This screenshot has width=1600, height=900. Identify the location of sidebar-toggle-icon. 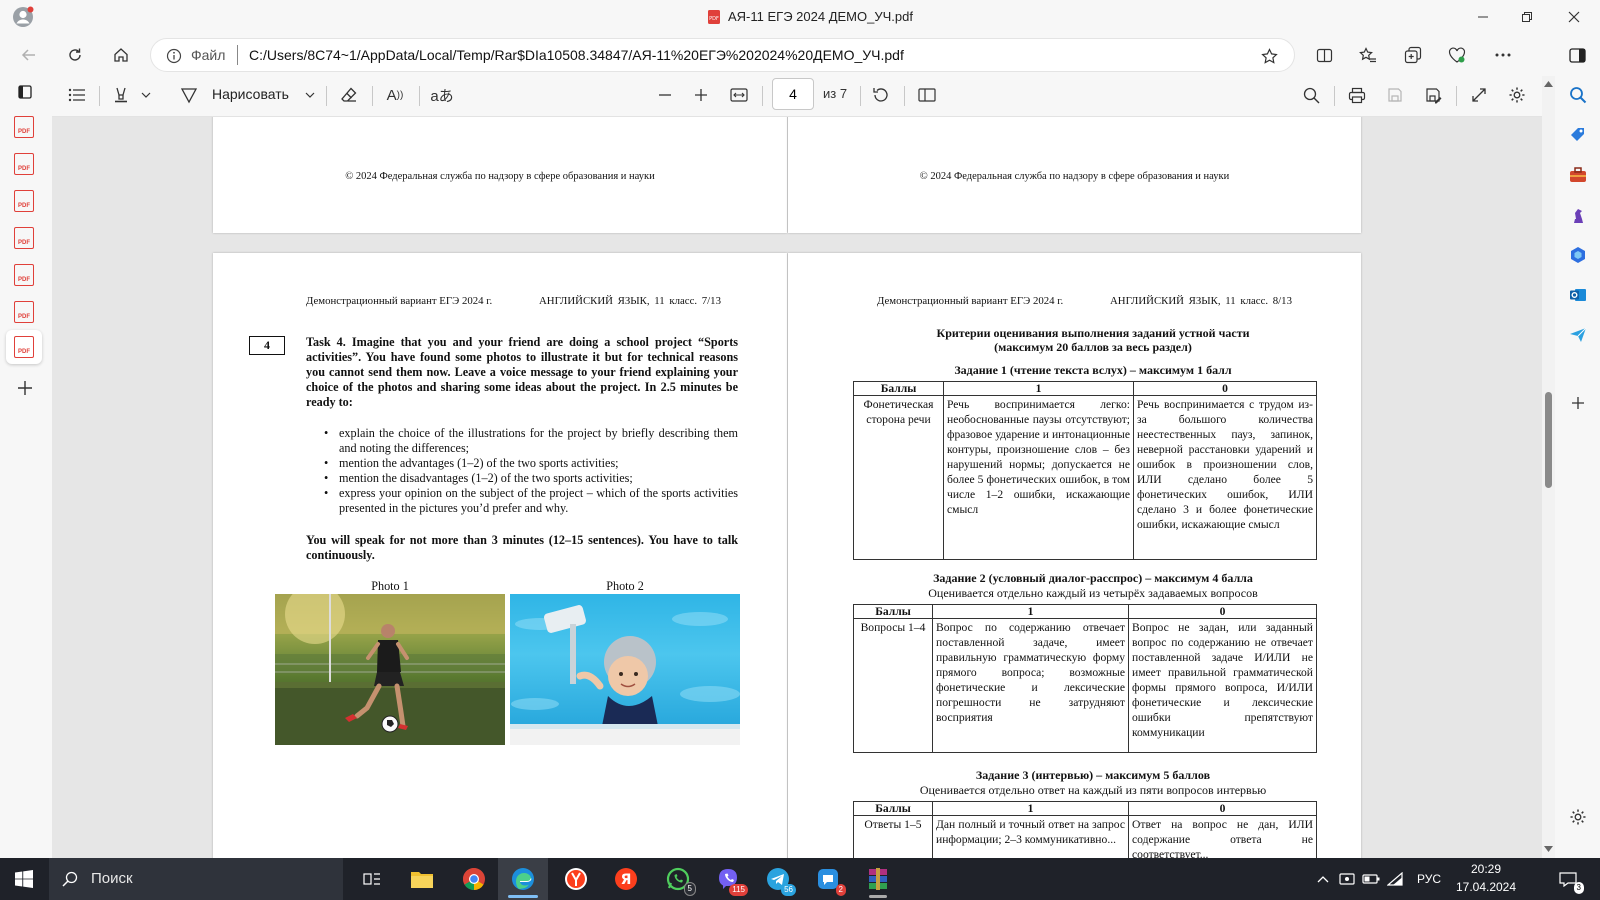
(1577, 55).